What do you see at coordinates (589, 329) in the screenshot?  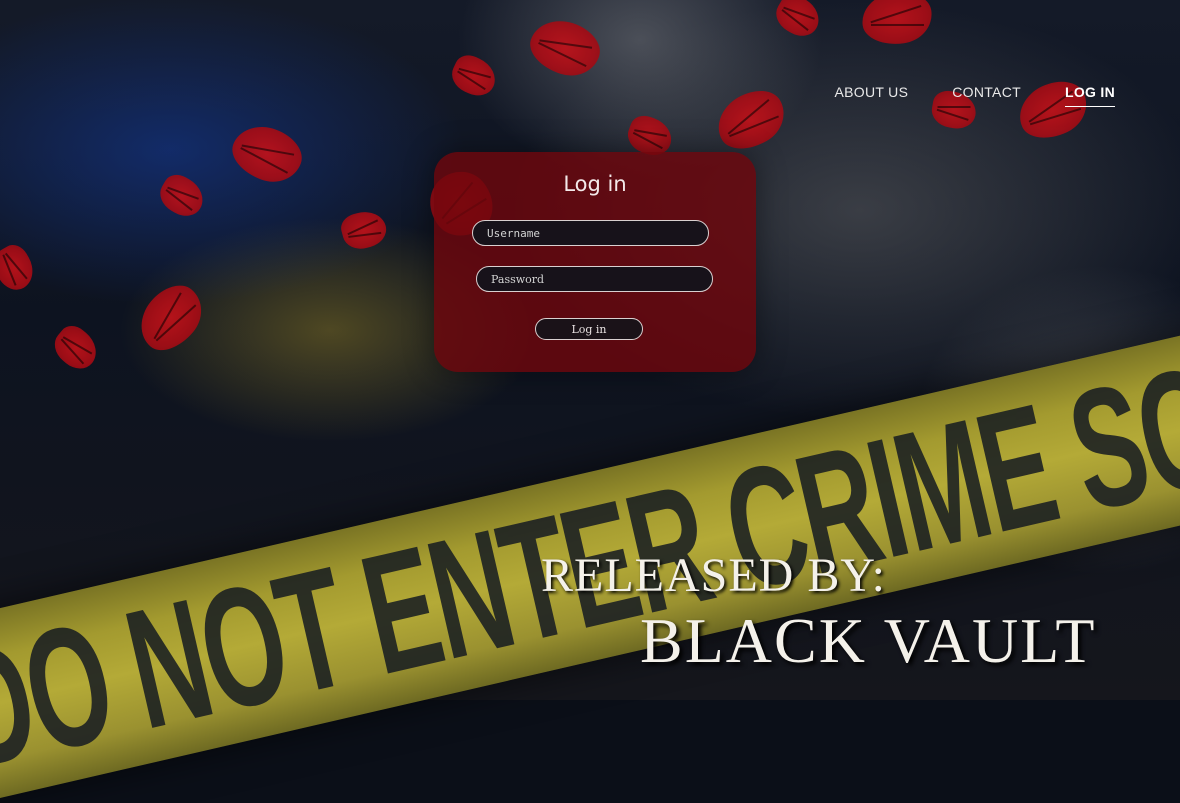 I see `login-button: Log in` at bounding box center [589, 329].